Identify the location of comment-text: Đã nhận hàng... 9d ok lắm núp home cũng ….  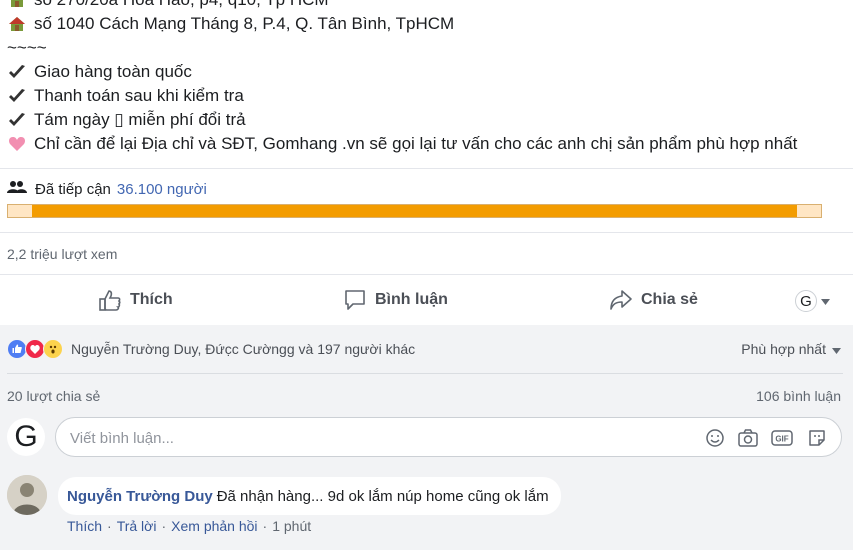
(382, 496).